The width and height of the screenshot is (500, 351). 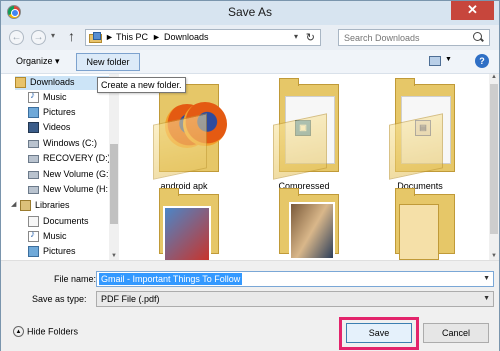 What do you see at coordinates (187, 233) in the screenshot?
I see `picture-thumbnail-icon` at bounding box center [187, 233].